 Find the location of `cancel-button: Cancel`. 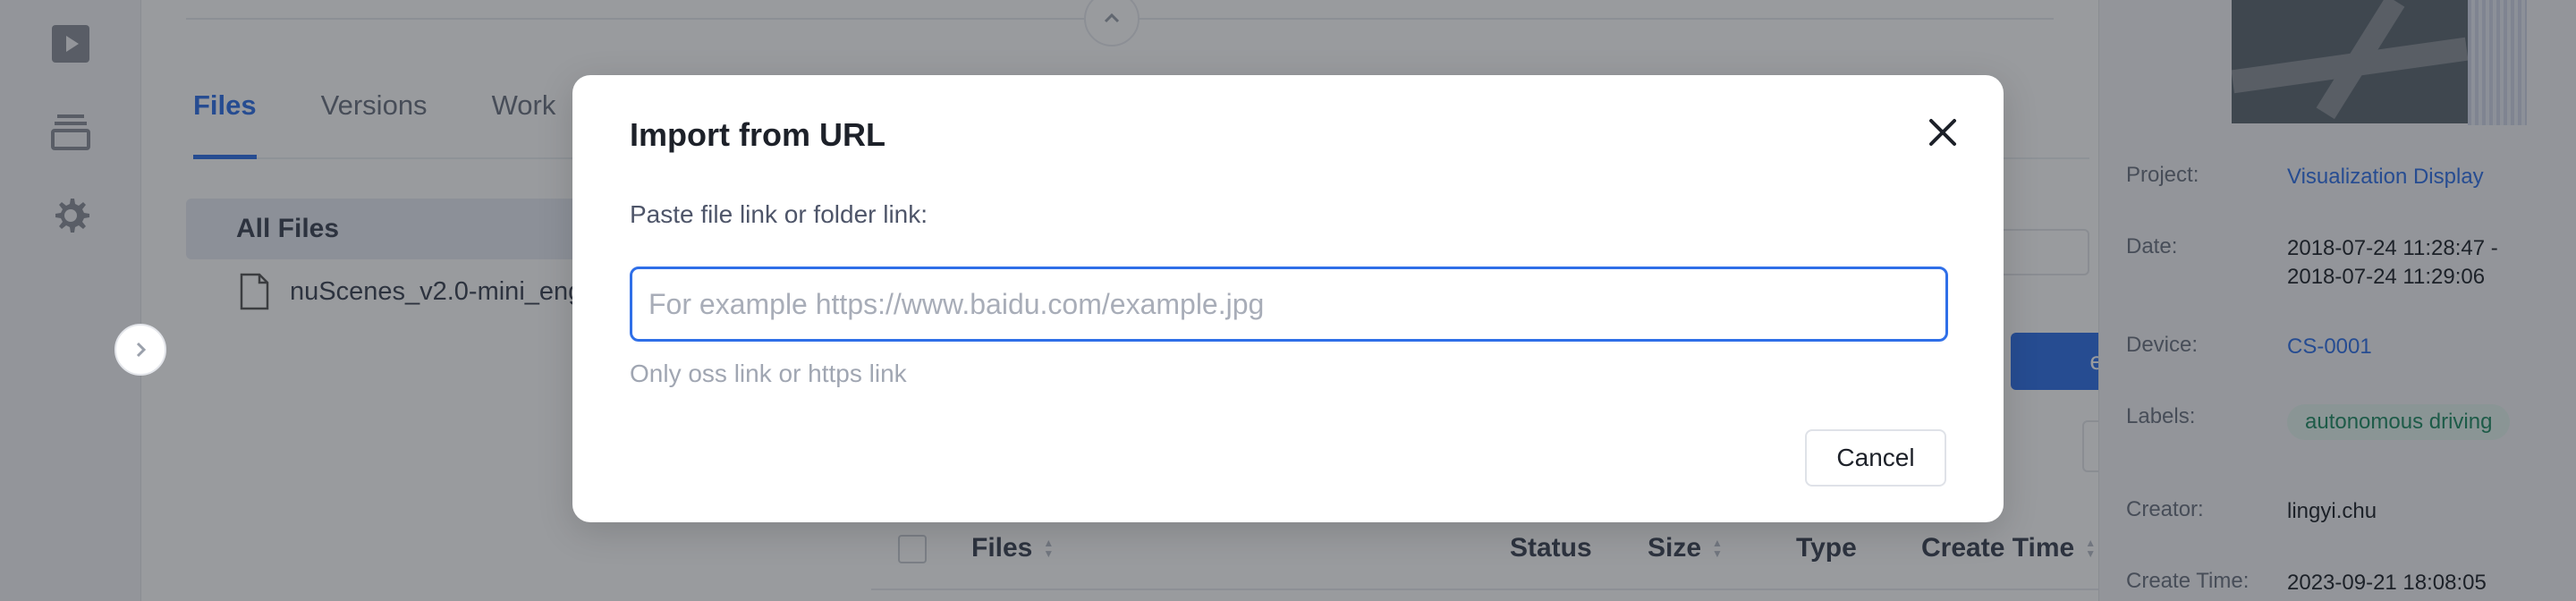

cancel-button: Cancel is located at coordinates (1875, 458).